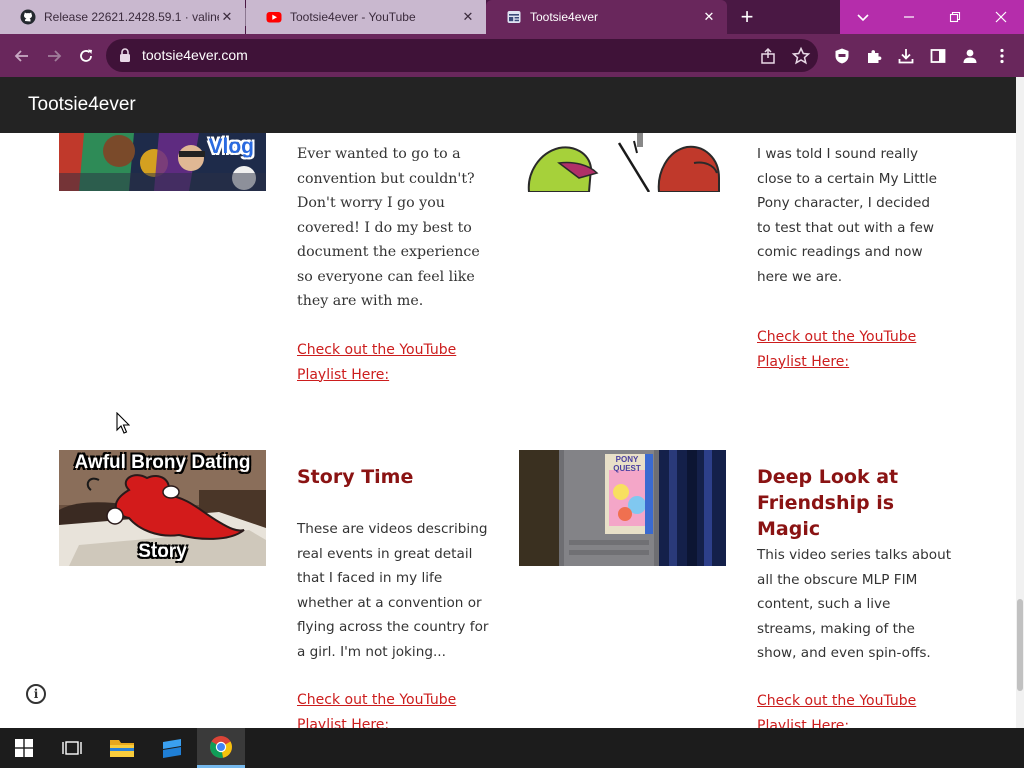 This screenshot has height=768, width=1024. Describe the element at coordinates (231, 146) in the screenshot. I see `vlog-thumbnail-text: Vlog` at that location.